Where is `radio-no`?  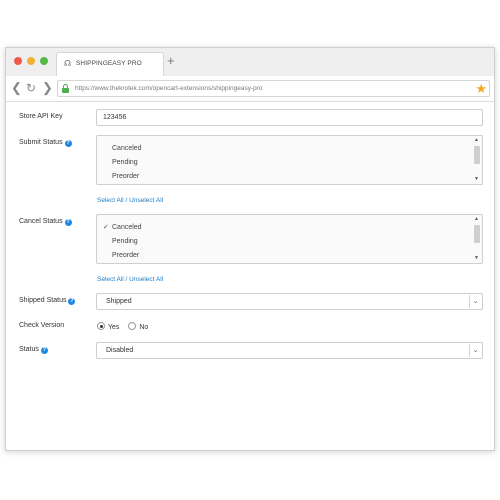
radio-no is located at coordinates (132, 326).